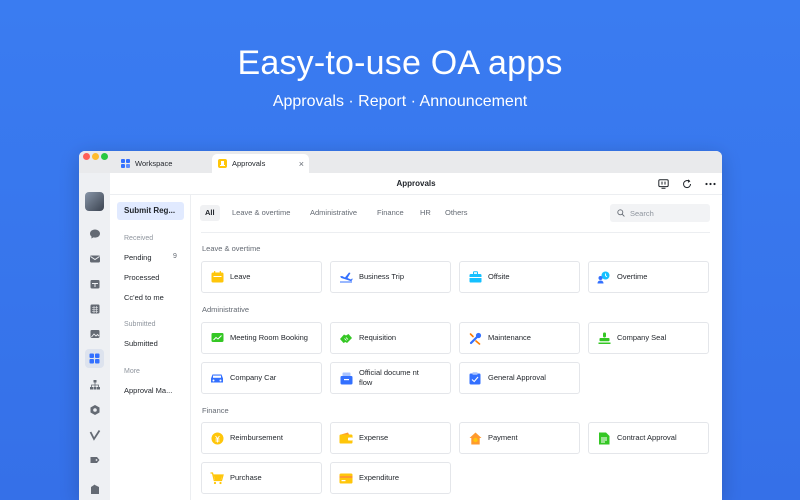 The height and width of the screenshot is (500, 800). I want to click on card-company-car-label: Company Car, so click(253, 377).